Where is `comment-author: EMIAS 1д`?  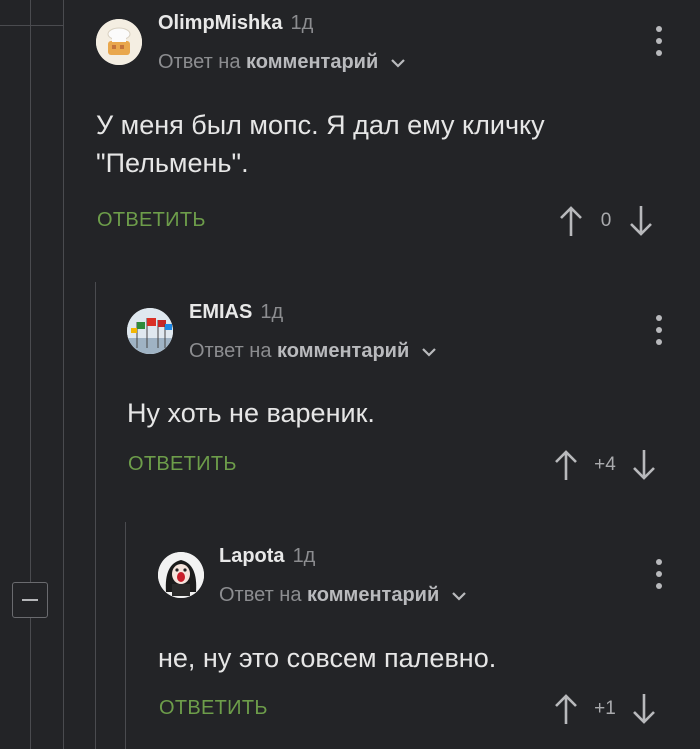
comment-author: EMIAS 1д is located at coordinates (236, 312).